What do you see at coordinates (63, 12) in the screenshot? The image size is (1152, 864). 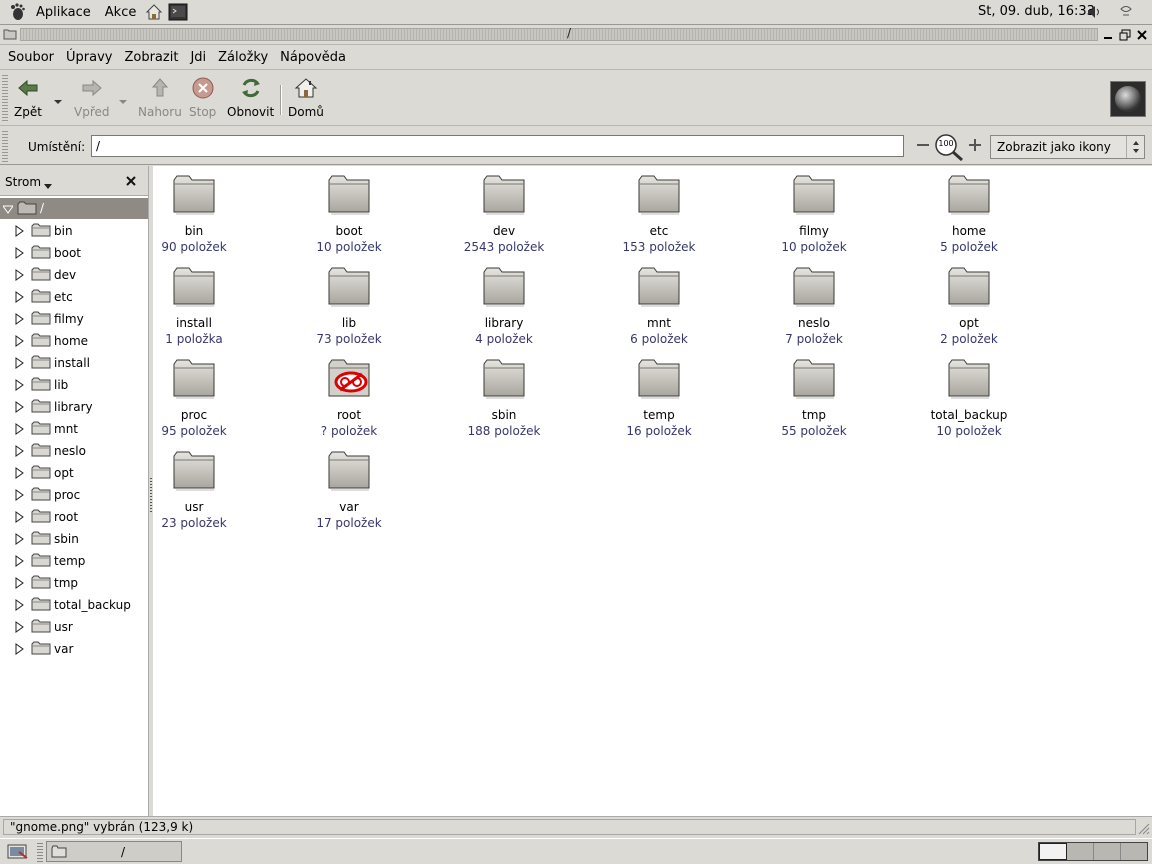 I see `applications-menu: Aplikace` at bounding box center [63, 12].